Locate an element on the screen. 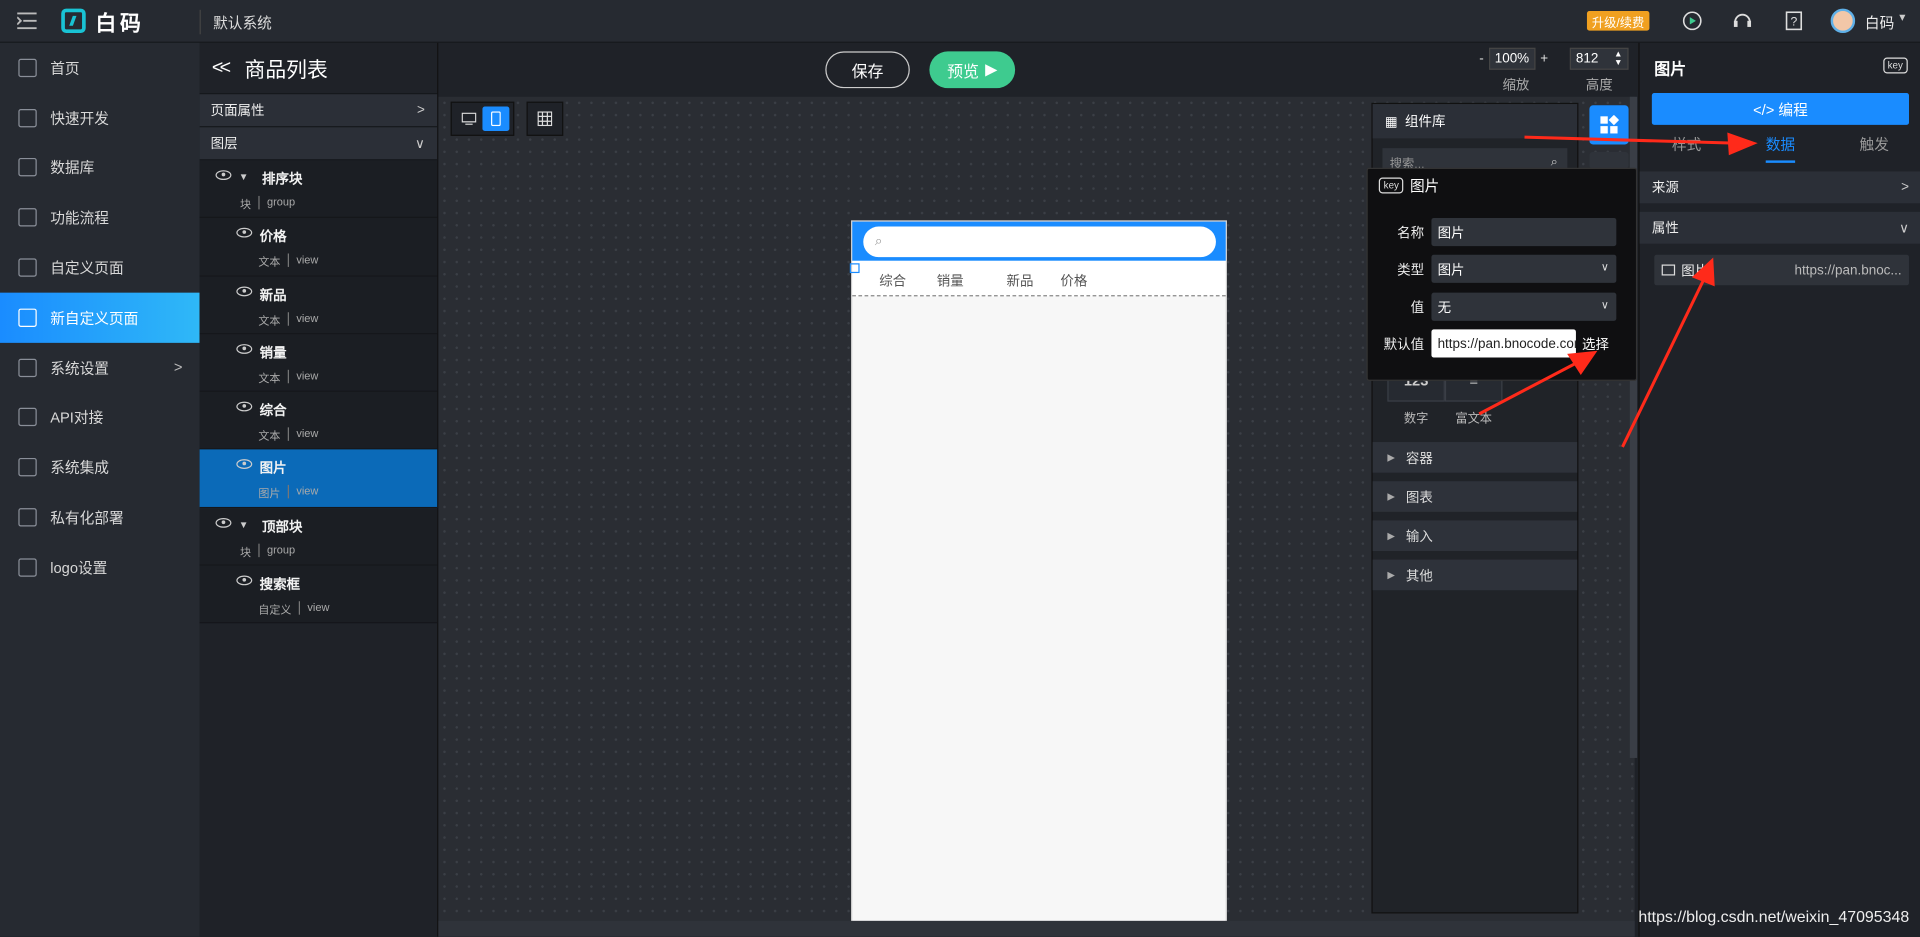  layer-name: 图片 is located at coordinates (273, 469).